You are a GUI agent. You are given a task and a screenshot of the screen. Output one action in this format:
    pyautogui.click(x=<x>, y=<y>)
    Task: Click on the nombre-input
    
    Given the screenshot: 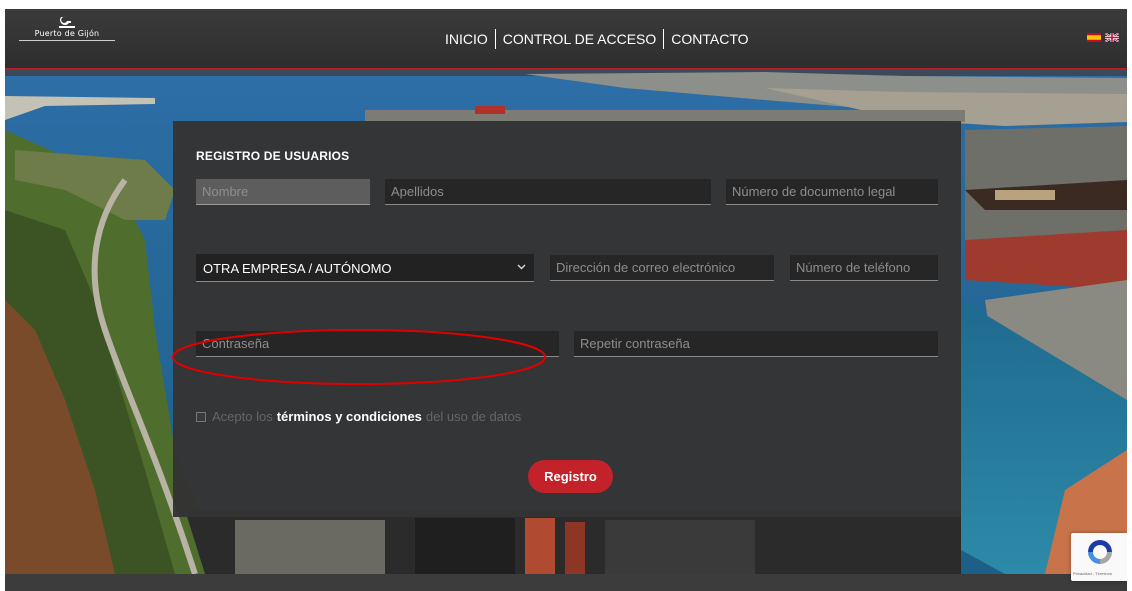 What is the action you would take?
    pyautogui.click(x=283, y=192)
    